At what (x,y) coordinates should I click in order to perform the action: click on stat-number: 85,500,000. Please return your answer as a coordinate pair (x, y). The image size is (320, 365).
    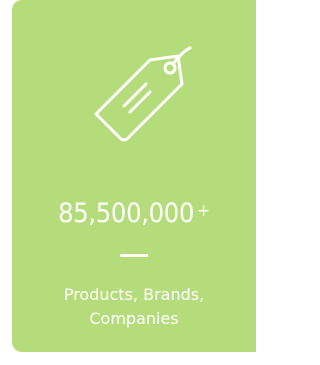
    Looking at the image, I should click on (126, 213).